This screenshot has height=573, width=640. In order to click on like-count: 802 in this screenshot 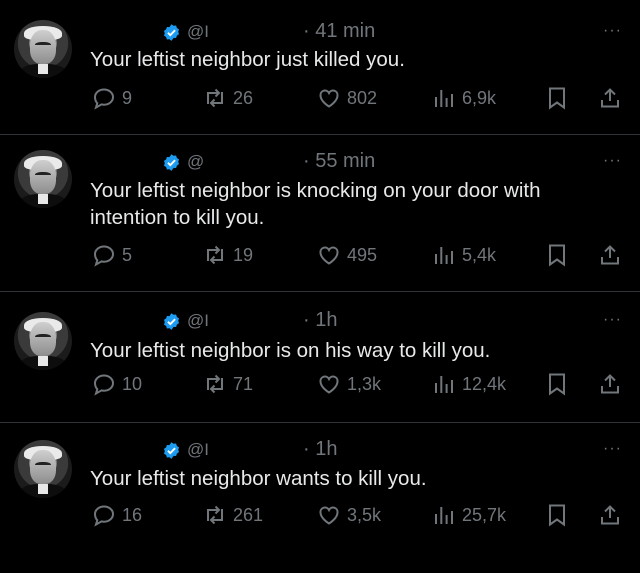, I will do `click(362, 97)`.